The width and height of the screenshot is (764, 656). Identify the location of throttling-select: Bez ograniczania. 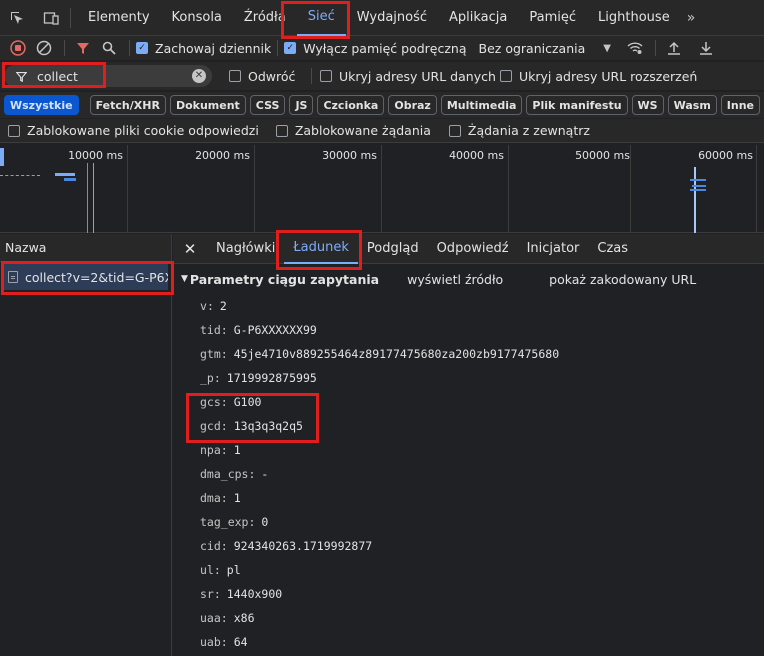
(532, 48).